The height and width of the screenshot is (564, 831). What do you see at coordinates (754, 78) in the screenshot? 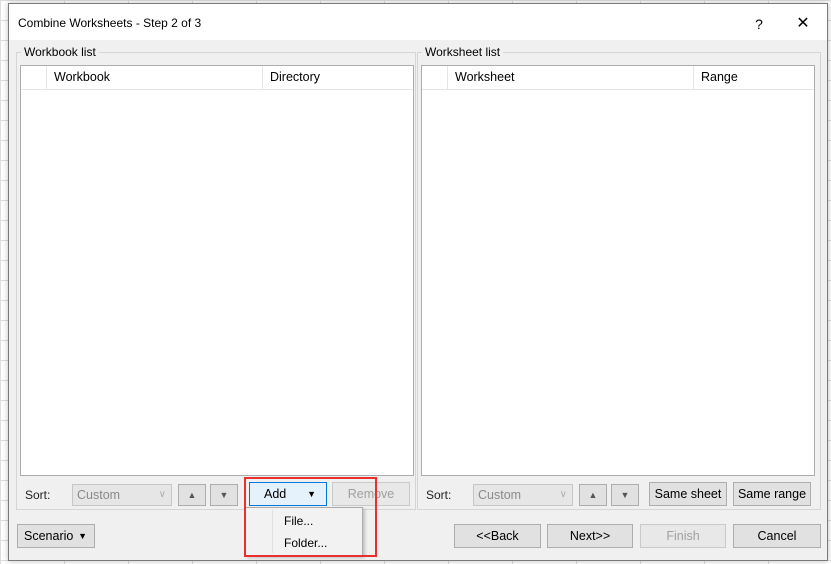
I see `range-column-header: Range` at bounding box center [754, 78].